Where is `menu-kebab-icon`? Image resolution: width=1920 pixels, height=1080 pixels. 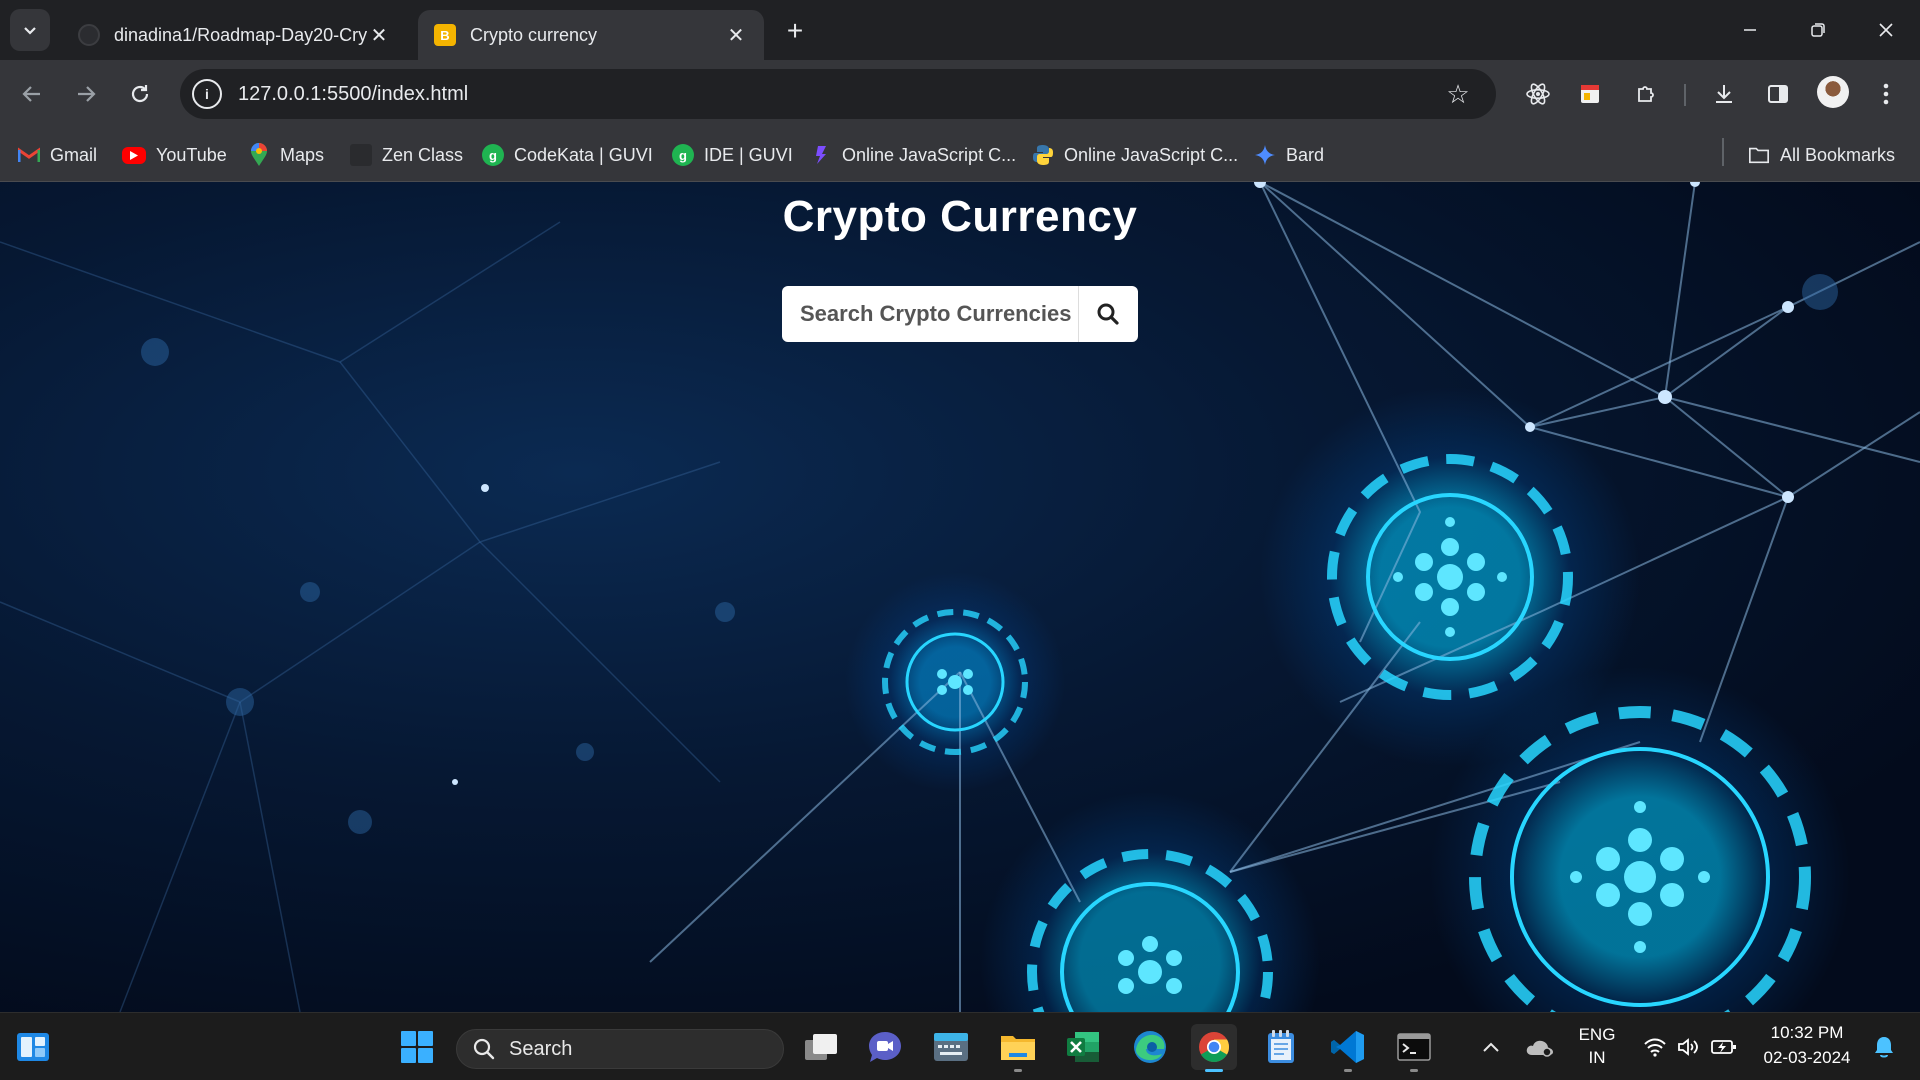 menu-kebab-icon is located at coordinates (1886, 94).